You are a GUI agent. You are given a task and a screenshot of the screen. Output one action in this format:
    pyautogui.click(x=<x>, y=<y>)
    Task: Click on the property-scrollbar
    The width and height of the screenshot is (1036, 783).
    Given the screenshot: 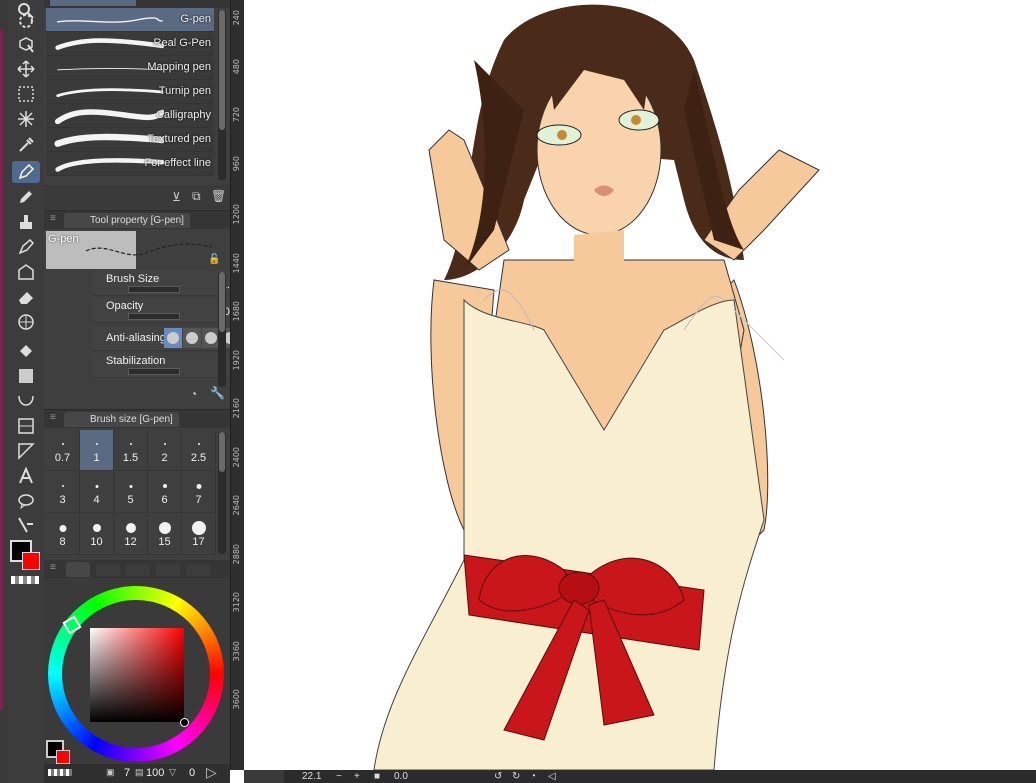 What is the action you would take?
    pyautogui.click(x=222, y=329)
    